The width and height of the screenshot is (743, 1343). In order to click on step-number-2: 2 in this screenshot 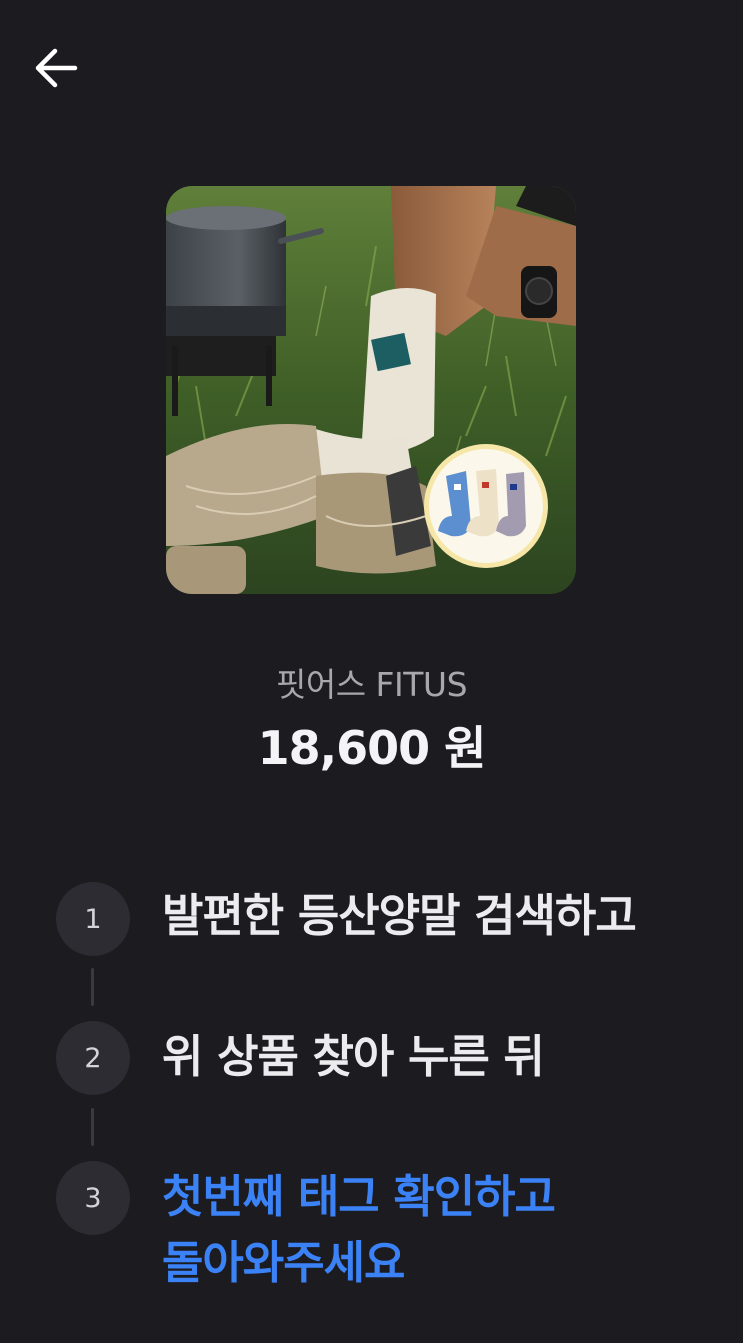, I will do `click(93, 1058)`.